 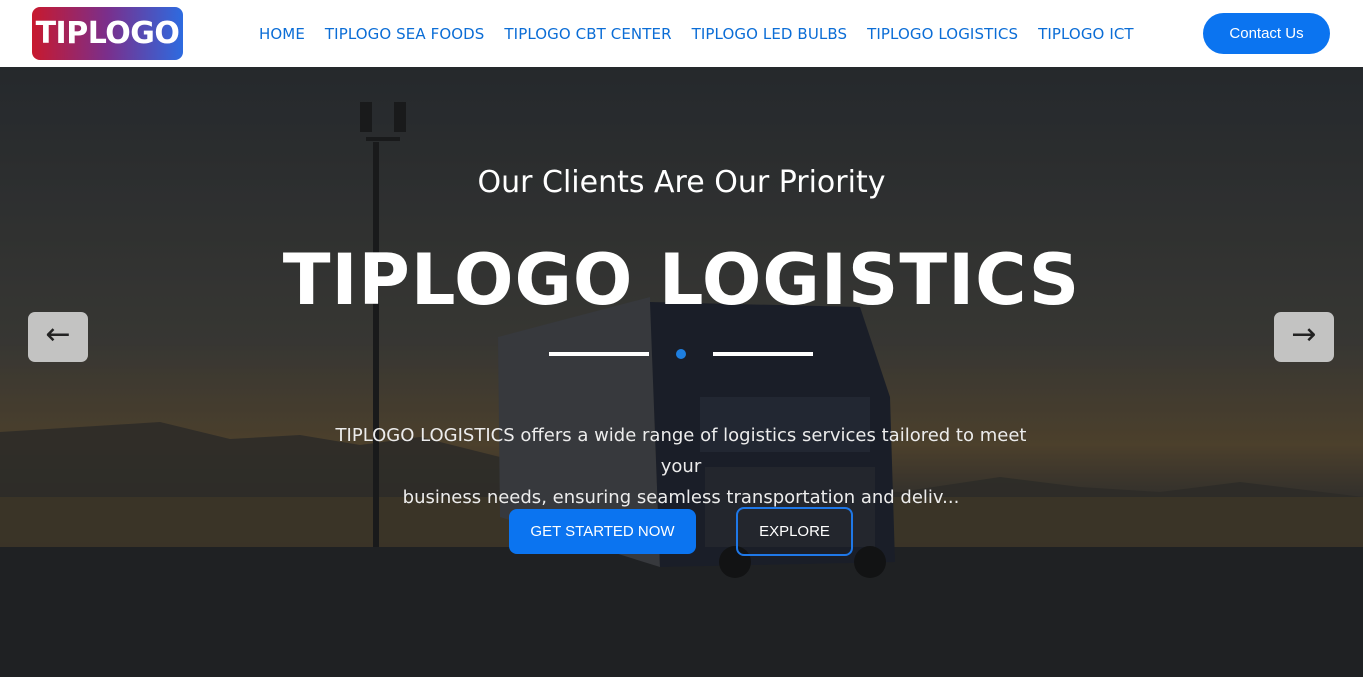 I want to click on nav-item-cbt-center: TIPLOGO CBT CENTER, so click(x=587, y=34).